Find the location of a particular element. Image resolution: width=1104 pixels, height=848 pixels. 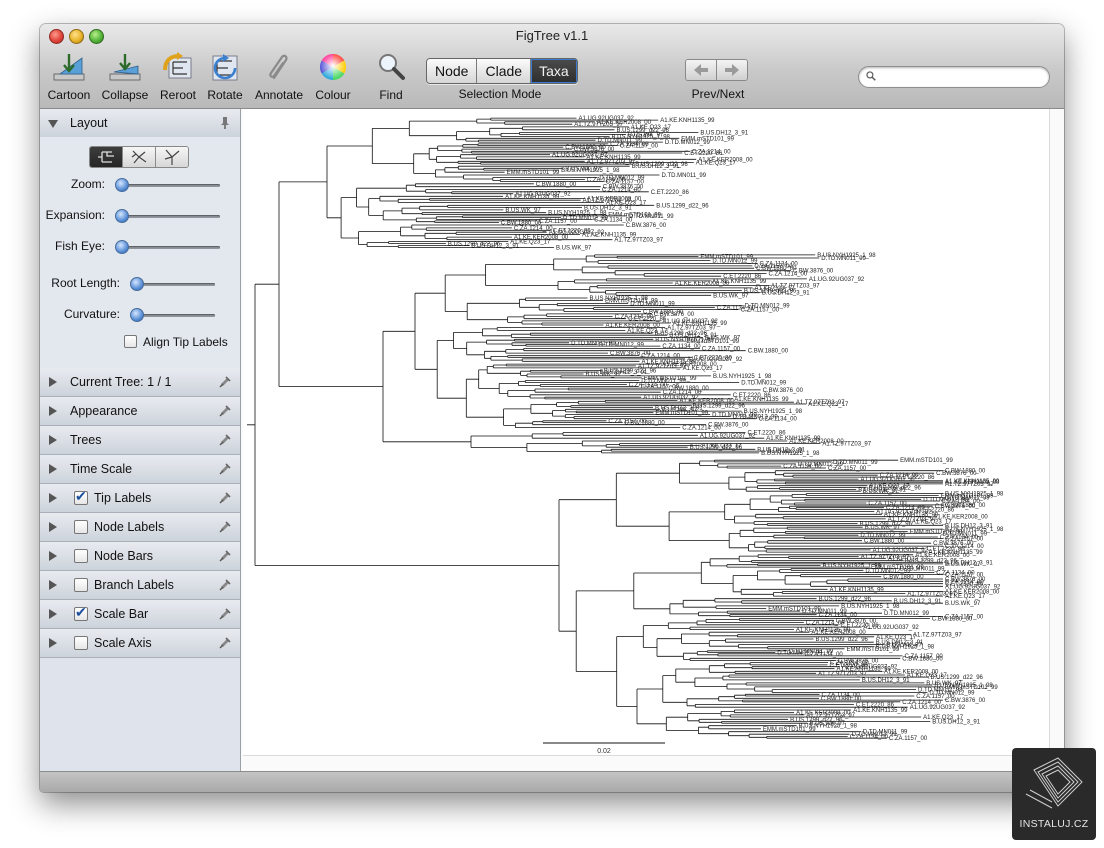

curvature-slider: Curvature: is located at coordinates (140, 315).